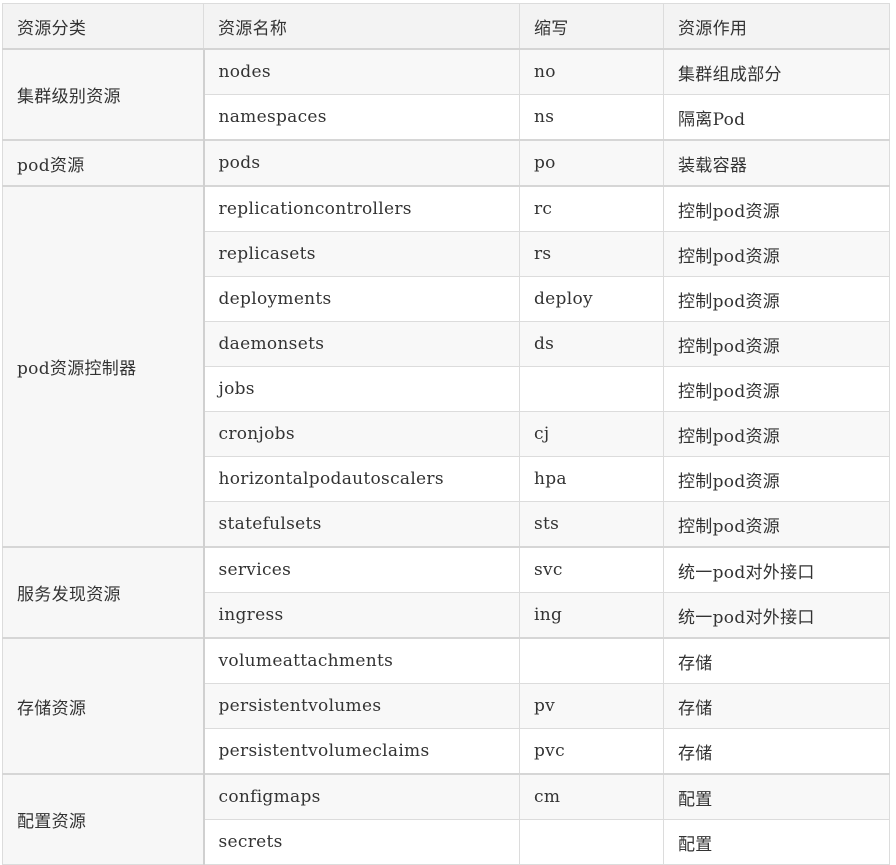  Describe the element at coordinates (361, 569) in the screenshot. I see `resource-name-cell: services` at that location.